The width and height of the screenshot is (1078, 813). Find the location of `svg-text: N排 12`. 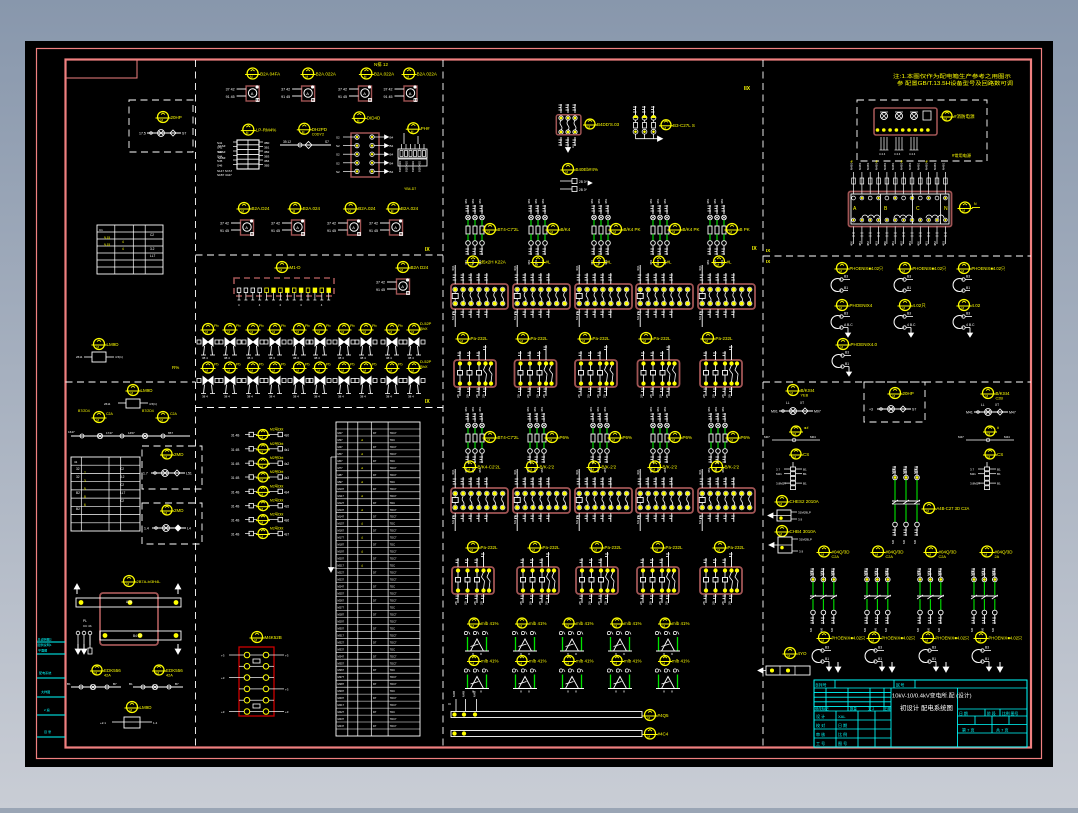

svg-text: N排 12 is located at coordinates (381, 64).